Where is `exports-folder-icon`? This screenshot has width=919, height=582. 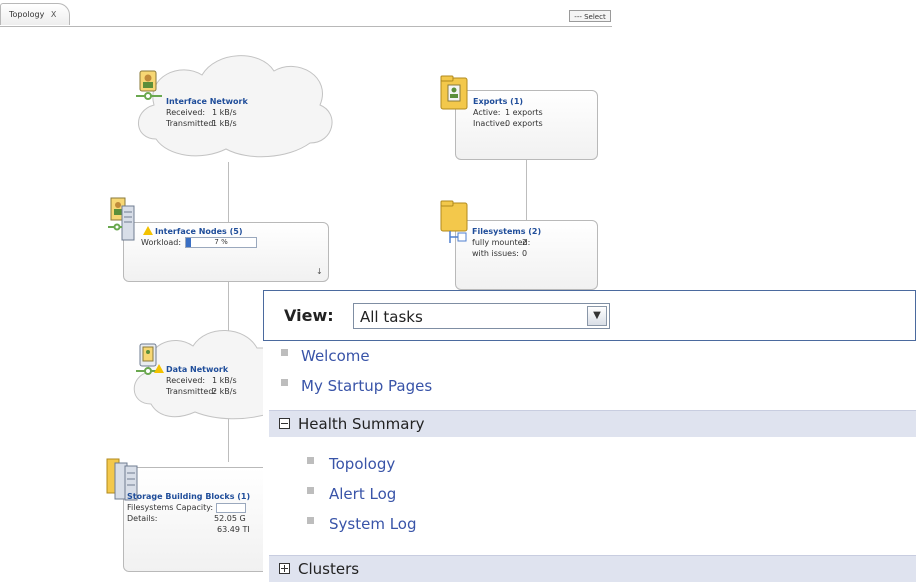 exports-folder-icon is located at coordinates (455, 93).